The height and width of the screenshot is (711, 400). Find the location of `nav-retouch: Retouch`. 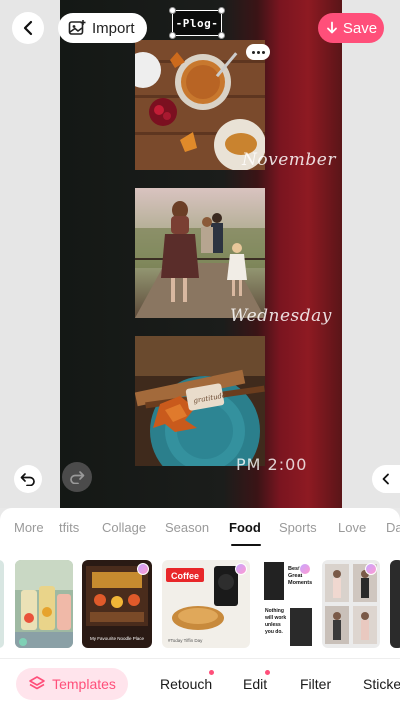

nav-retouch: Retouch is located at coordinates (186, 684).